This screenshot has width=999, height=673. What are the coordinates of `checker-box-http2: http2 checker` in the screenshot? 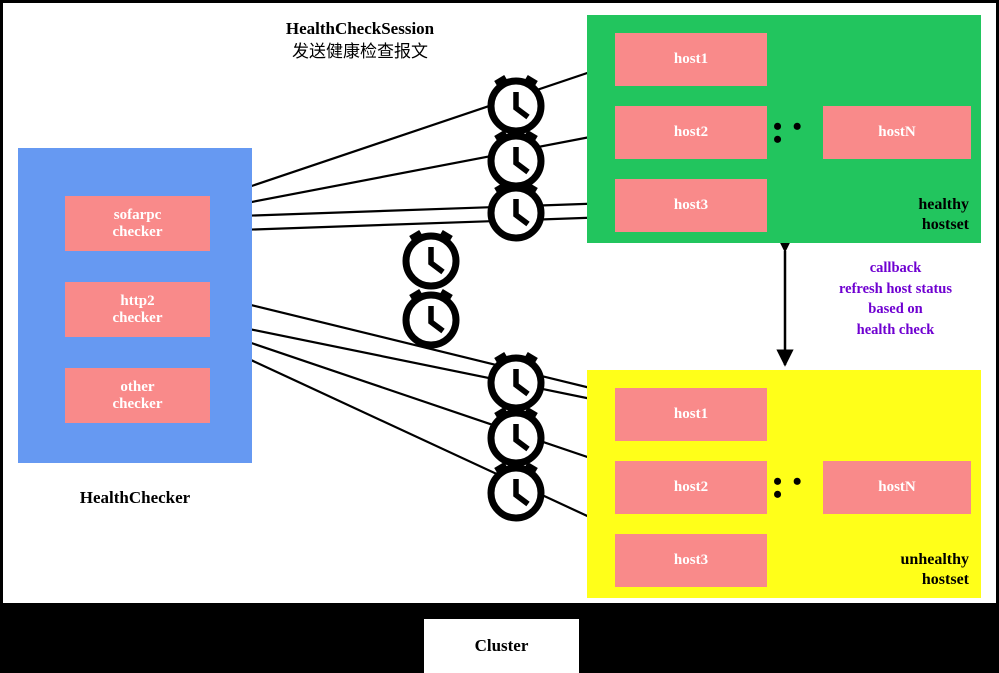 It's located at (137, 309).